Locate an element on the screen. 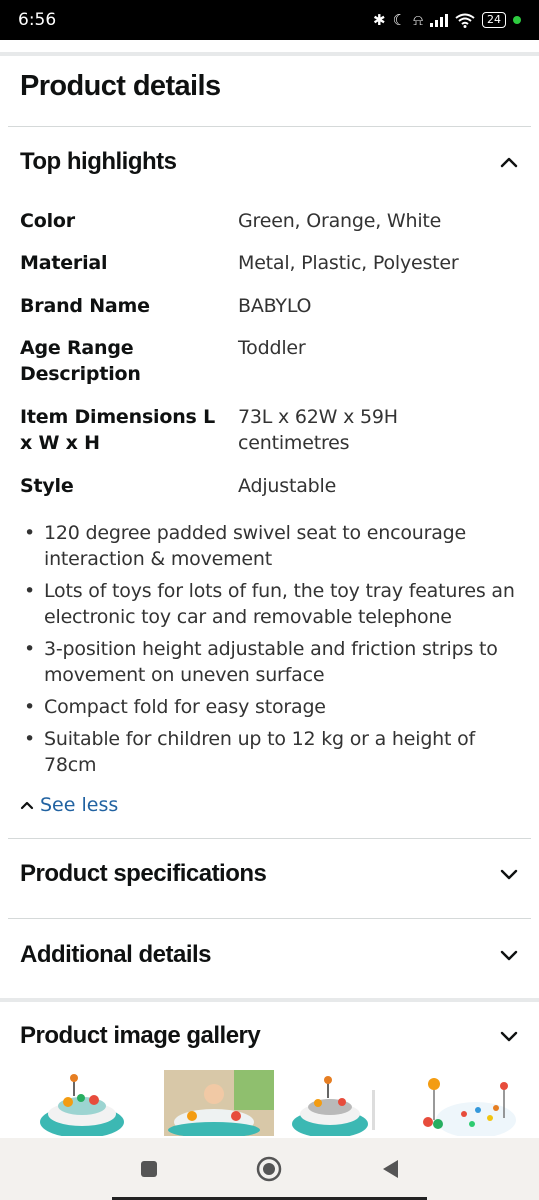 Image resolution: width=539 pixels, height=1200 pixels. product-image-gallery-title: Product image gallery is located at coordinates (140, 1035).